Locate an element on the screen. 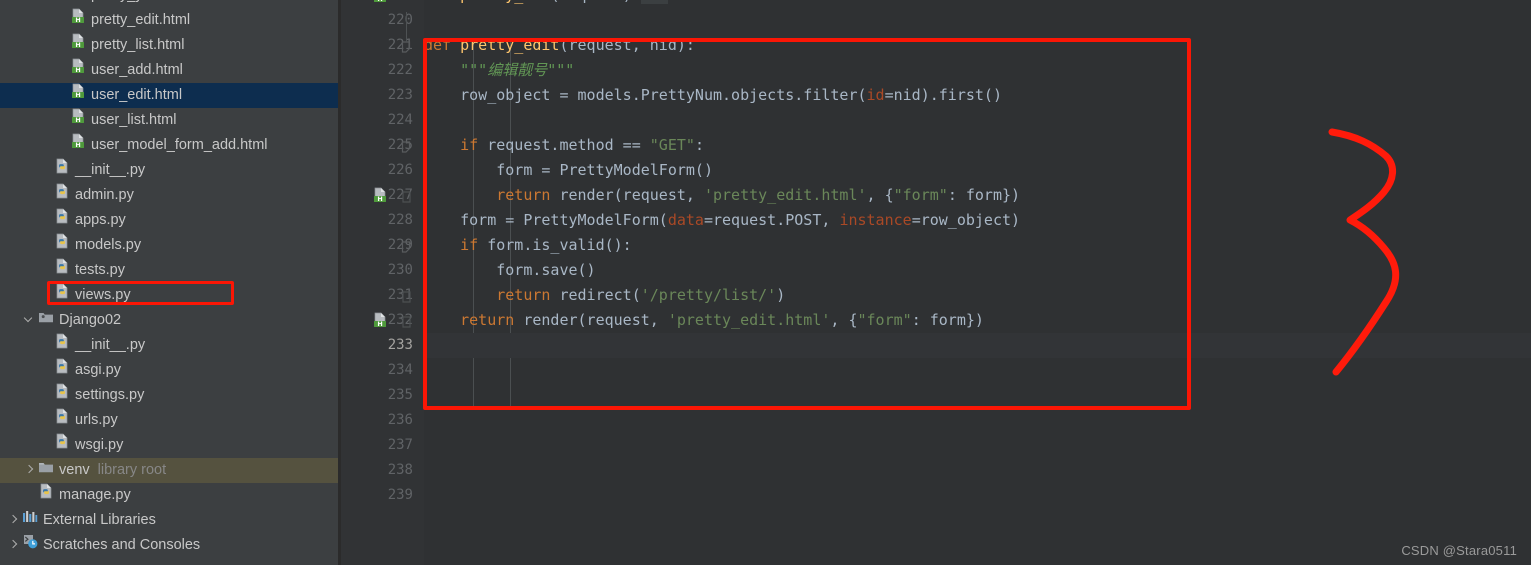  tree-item-urls-py: urls.py is located at coordinates (170, 420).